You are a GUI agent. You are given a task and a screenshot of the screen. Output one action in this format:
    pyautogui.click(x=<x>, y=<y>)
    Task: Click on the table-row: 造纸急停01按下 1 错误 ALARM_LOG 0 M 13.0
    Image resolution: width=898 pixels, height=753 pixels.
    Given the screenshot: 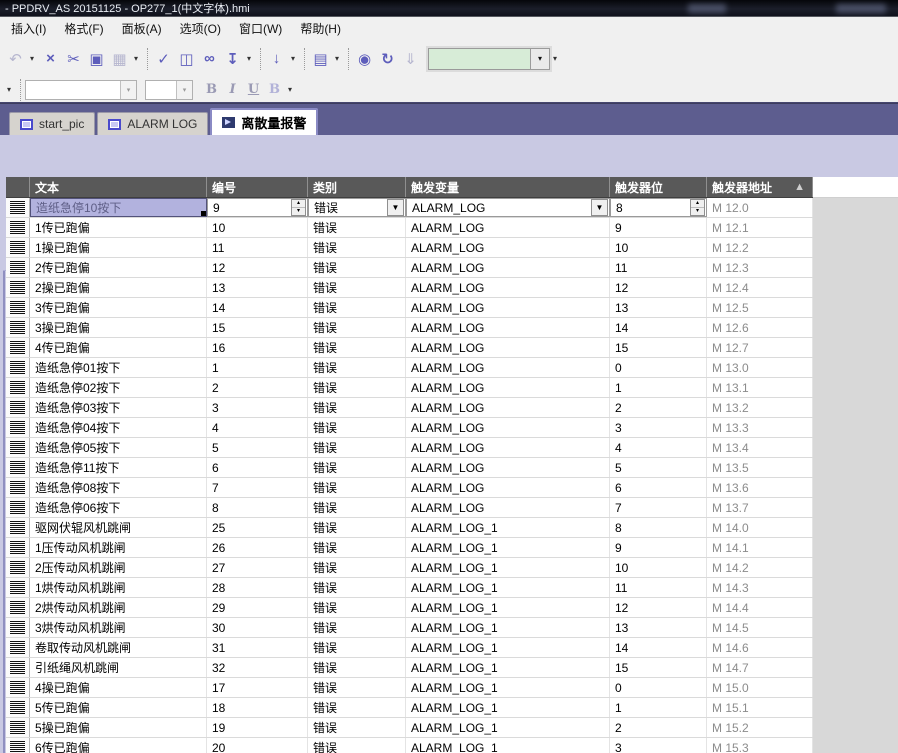 What is the action you would take?
    pyautogui.click(x=409, y=368)
    